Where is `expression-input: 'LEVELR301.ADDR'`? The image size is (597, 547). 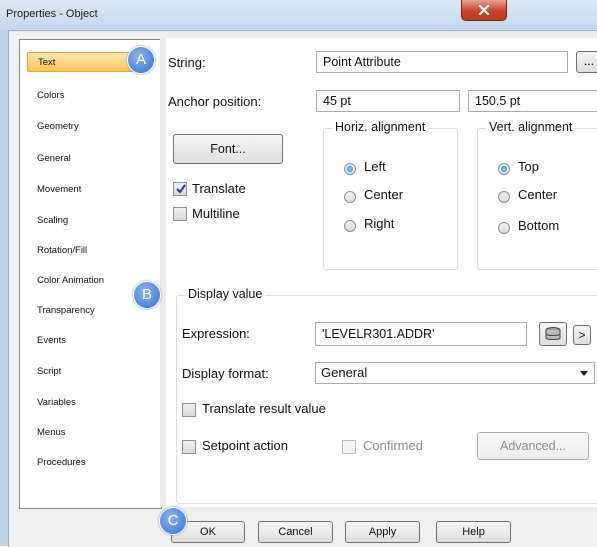
expression-input: 'LEVELR301.ADDR' is located at coordinates (421, 334).